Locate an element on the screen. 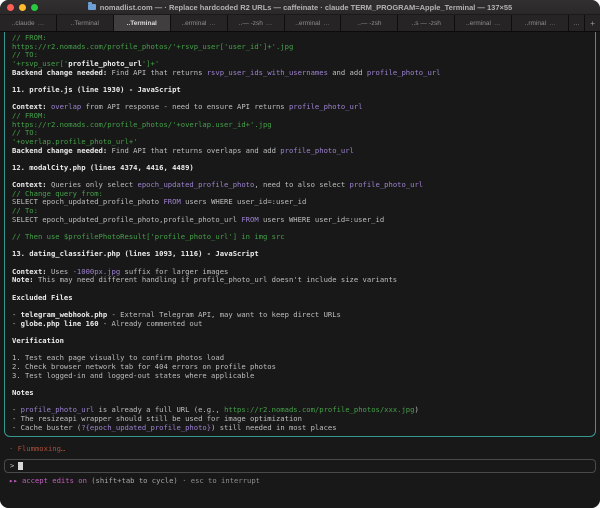 Image resolution: width=600 pixels, height=508 pixels. text-segment: Verification is located at coordinates (38, 340).